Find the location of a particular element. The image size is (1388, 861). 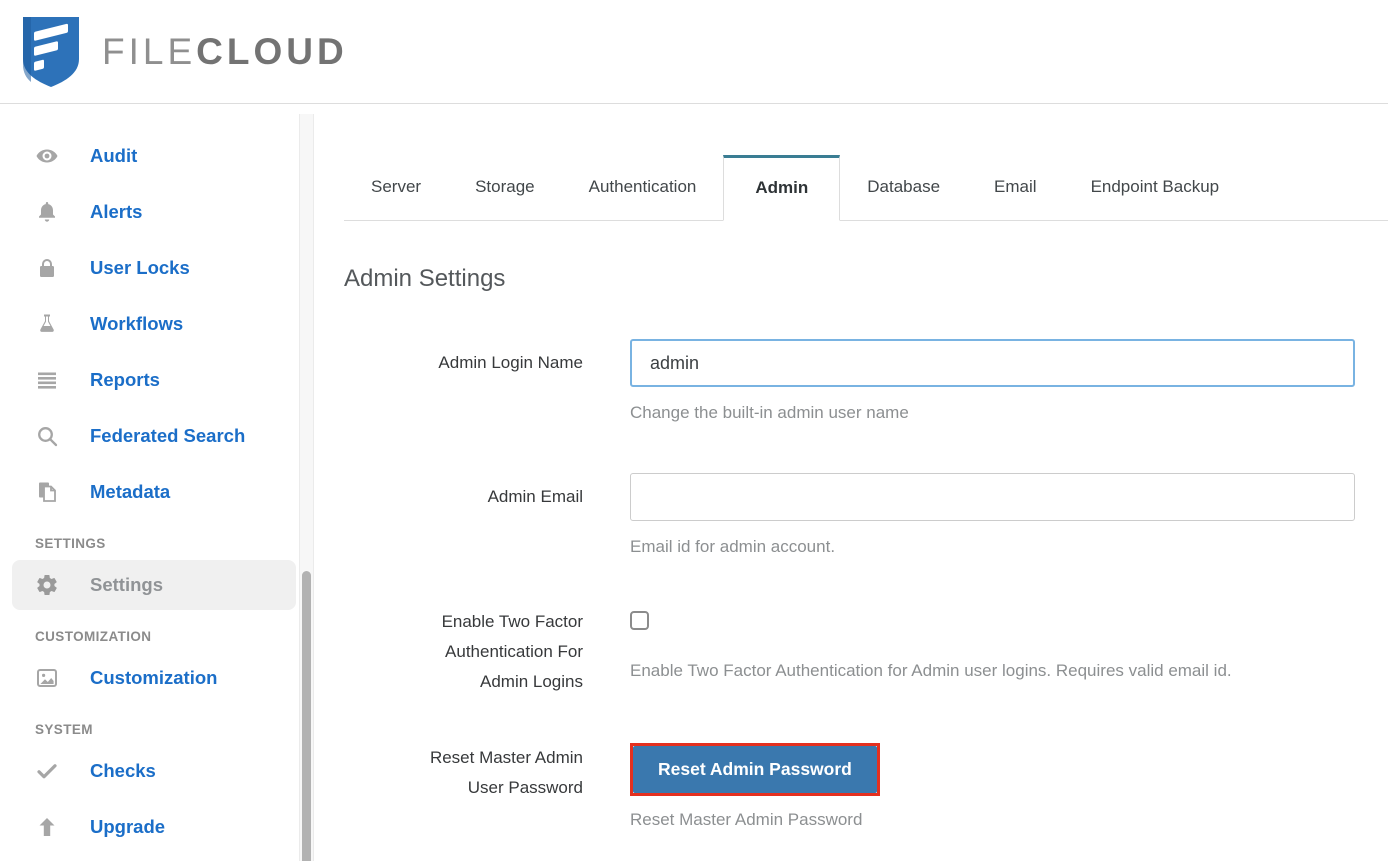

sidebar-item-label: User Locks is located at coordinates (140, 267).